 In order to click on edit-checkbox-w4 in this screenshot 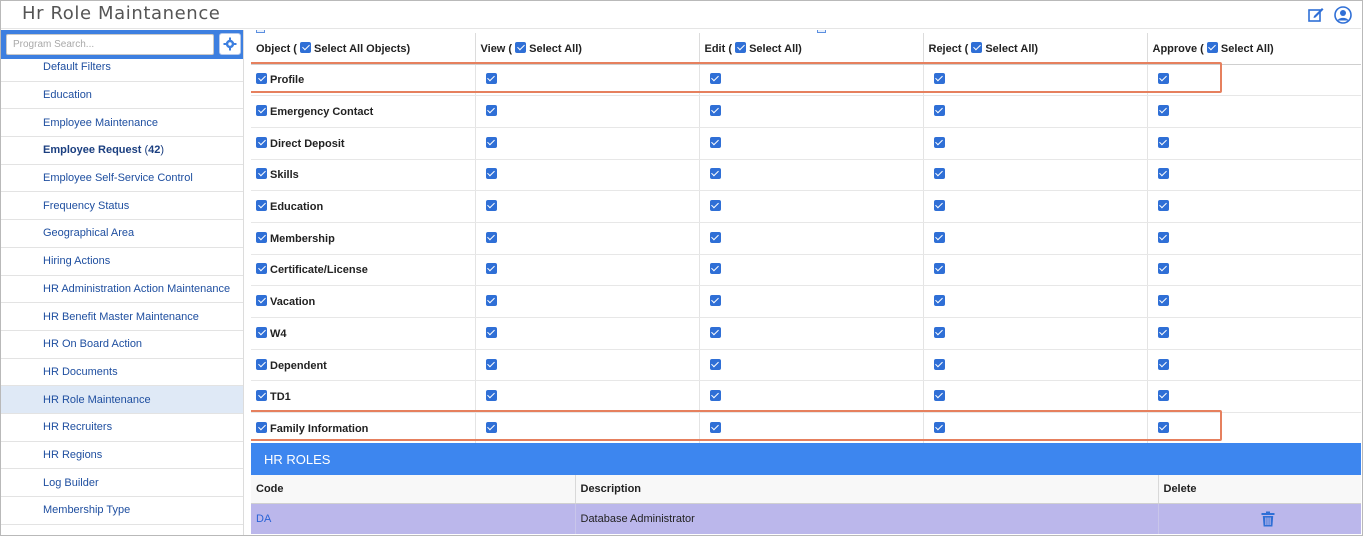, I will do `click(715, 332)`.